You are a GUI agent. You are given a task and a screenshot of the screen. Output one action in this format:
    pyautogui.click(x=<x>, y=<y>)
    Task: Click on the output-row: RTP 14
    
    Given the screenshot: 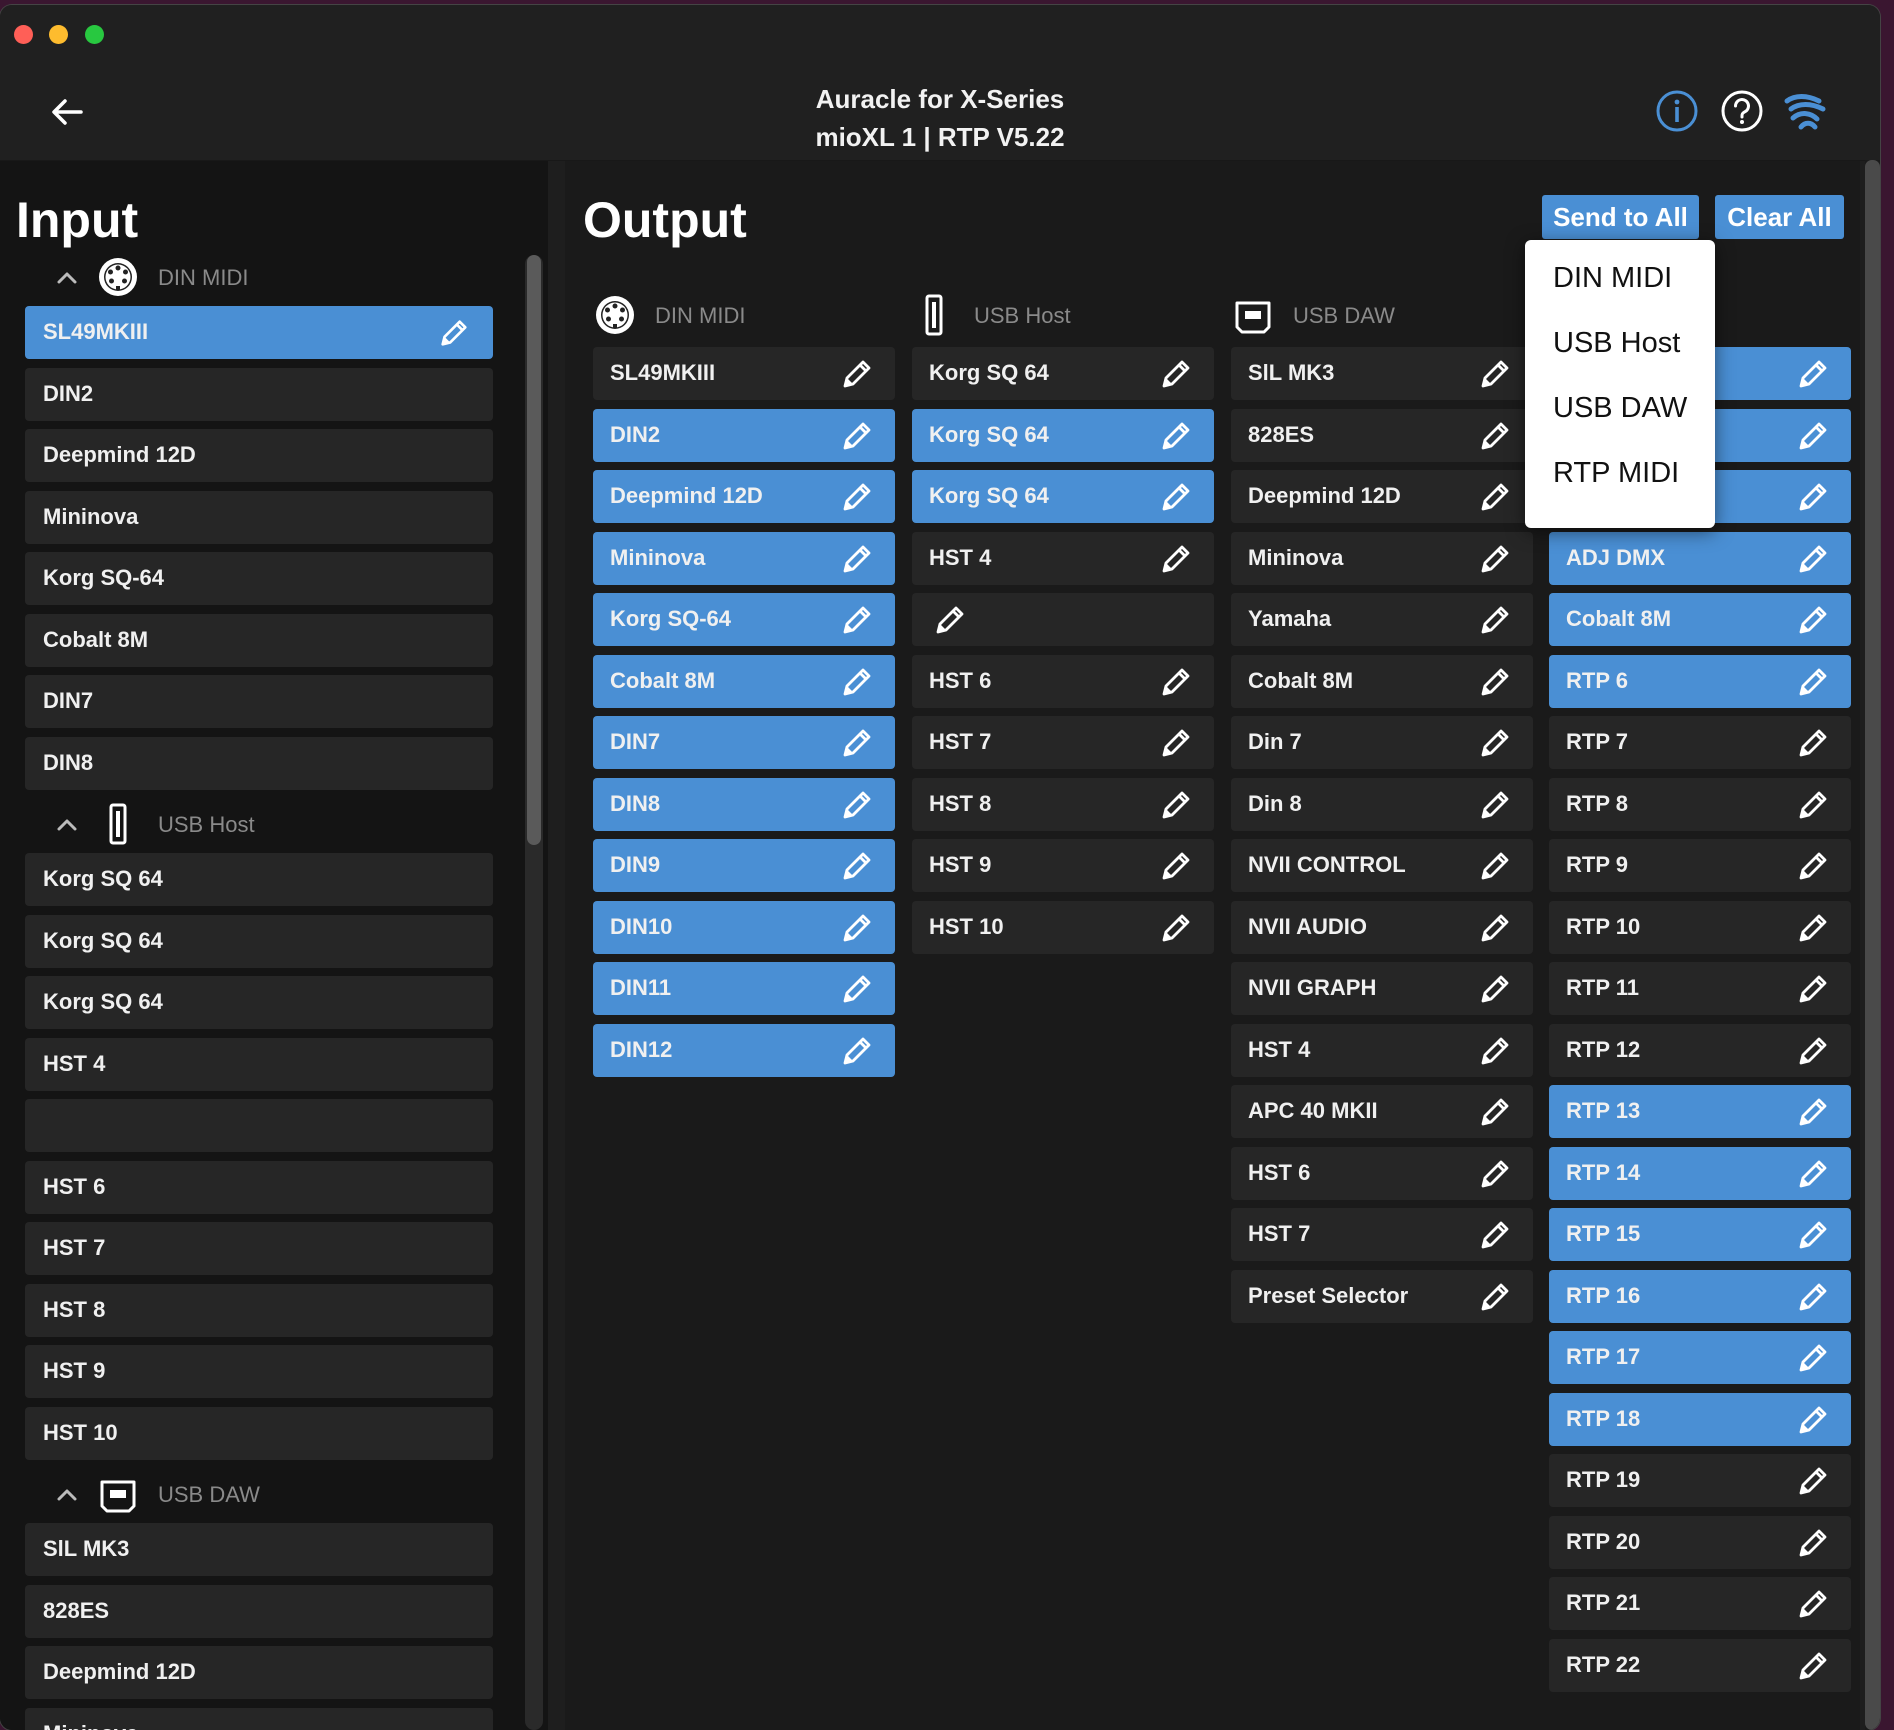 What is the action you would take?
    pyautogui.click(x=1700, y=1173)
    